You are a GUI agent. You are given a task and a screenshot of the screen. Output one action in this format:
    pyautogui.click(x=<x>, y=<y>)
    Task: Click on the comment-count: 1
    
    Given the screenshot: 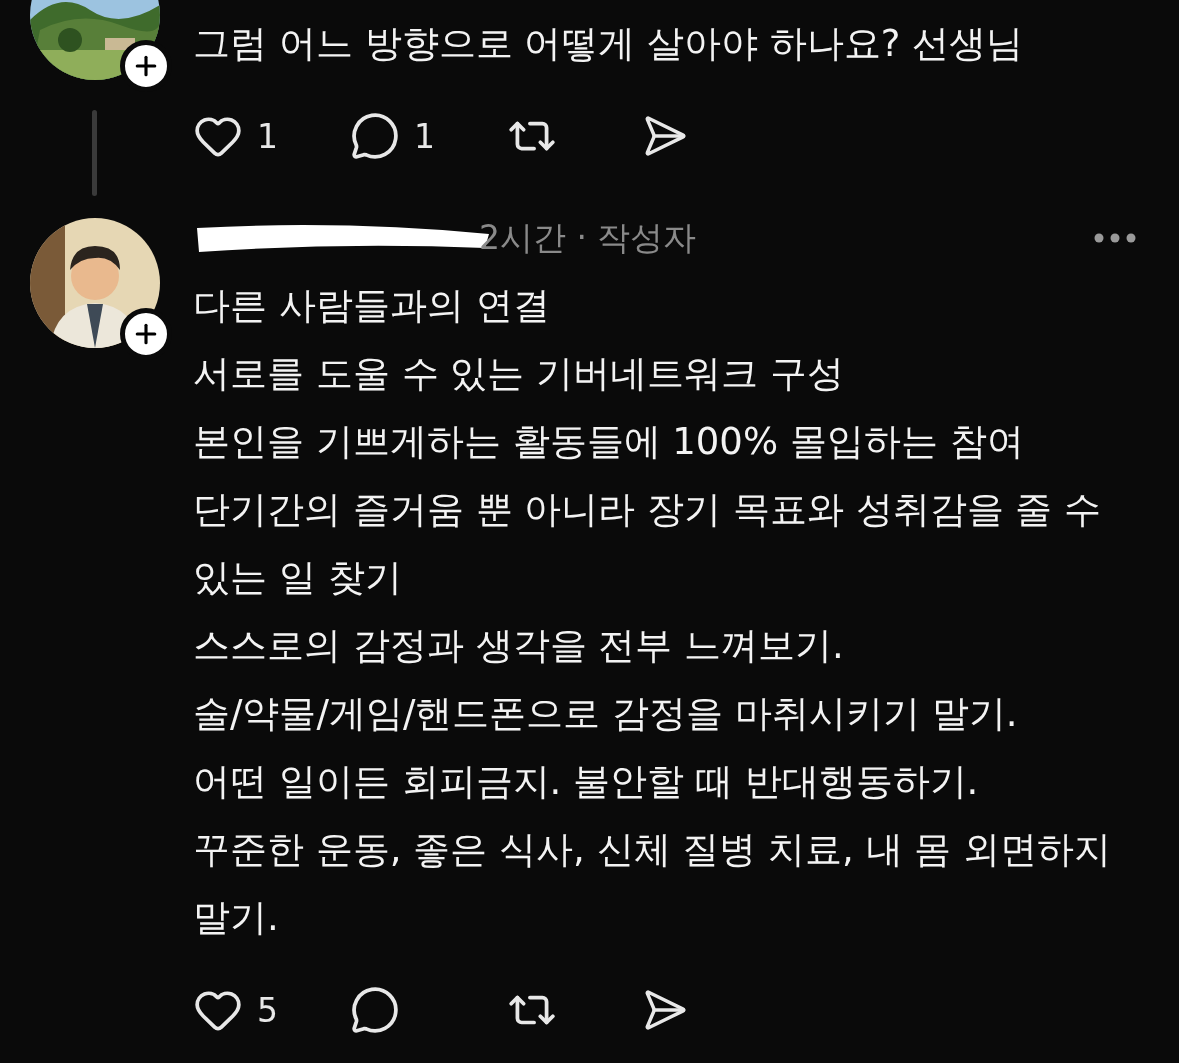 What is the action you would take?
    pyautogui.click(x=424, y=136)
    